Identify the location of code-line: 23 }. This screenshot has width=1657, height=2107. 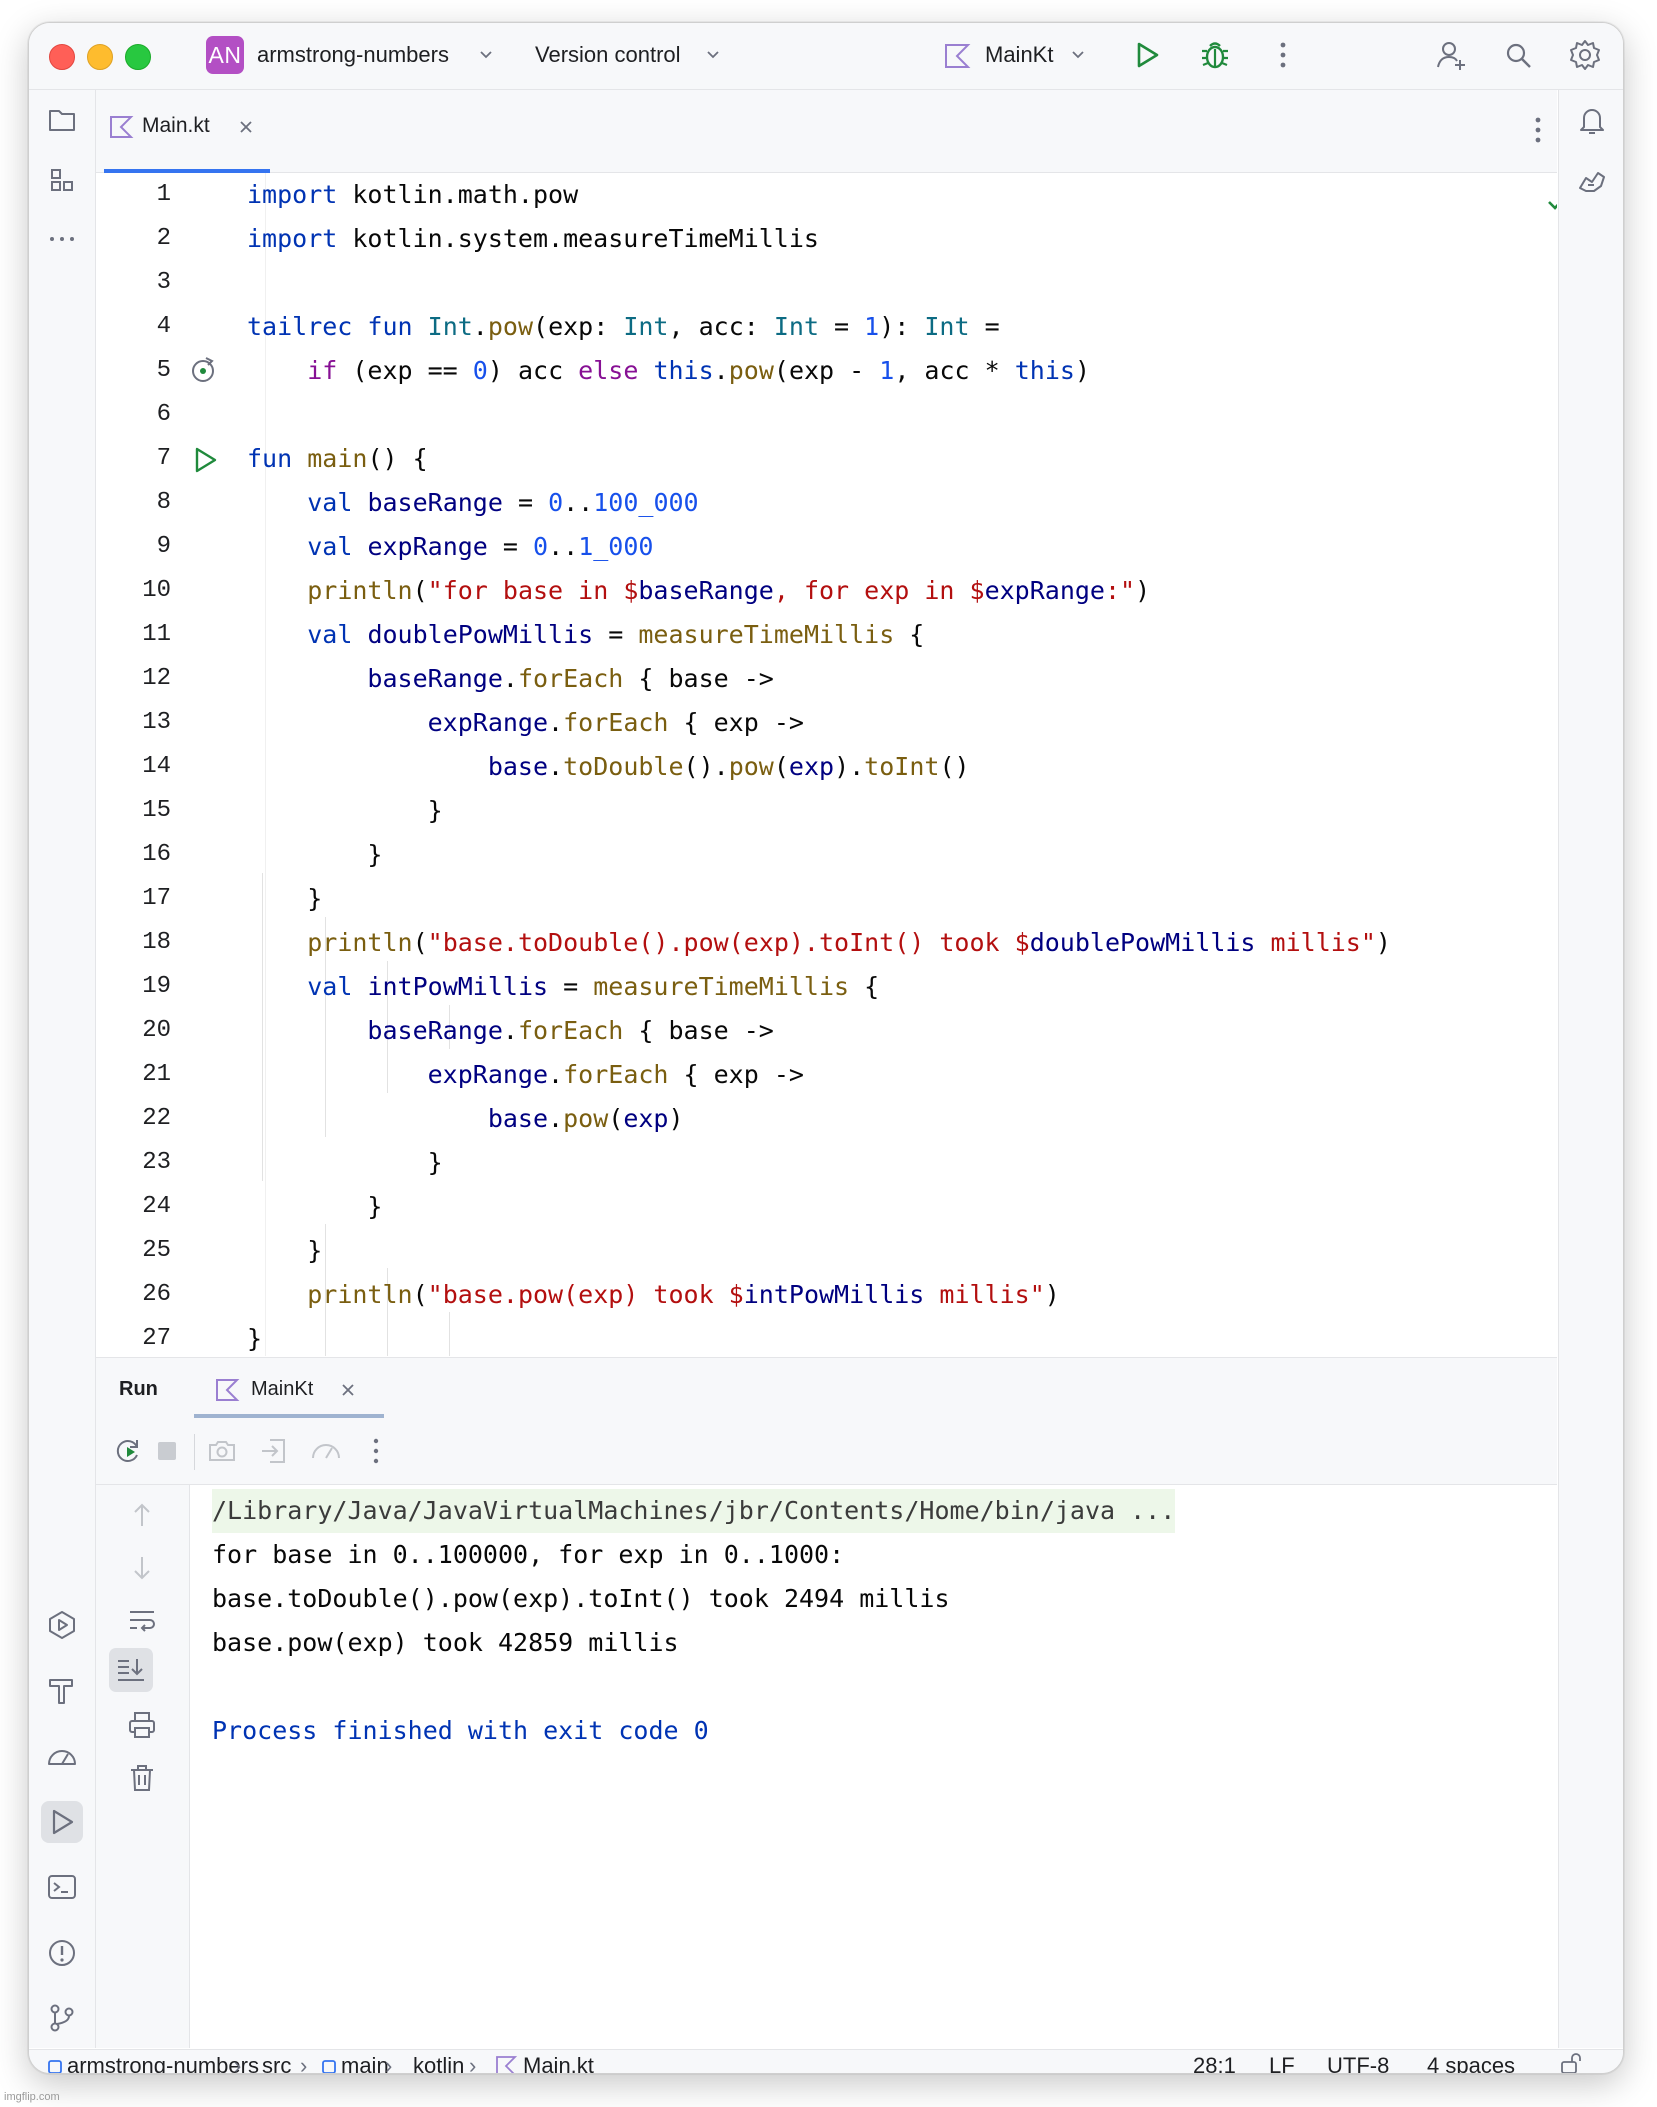
(826, 1163).